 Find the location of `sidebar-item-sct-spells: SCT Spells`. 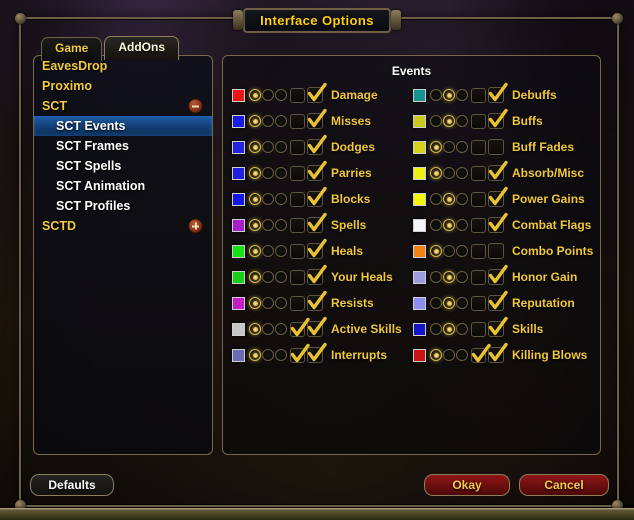

sidebar-item-sct-spells: SCT Spells is located at coordinates (123, 166).